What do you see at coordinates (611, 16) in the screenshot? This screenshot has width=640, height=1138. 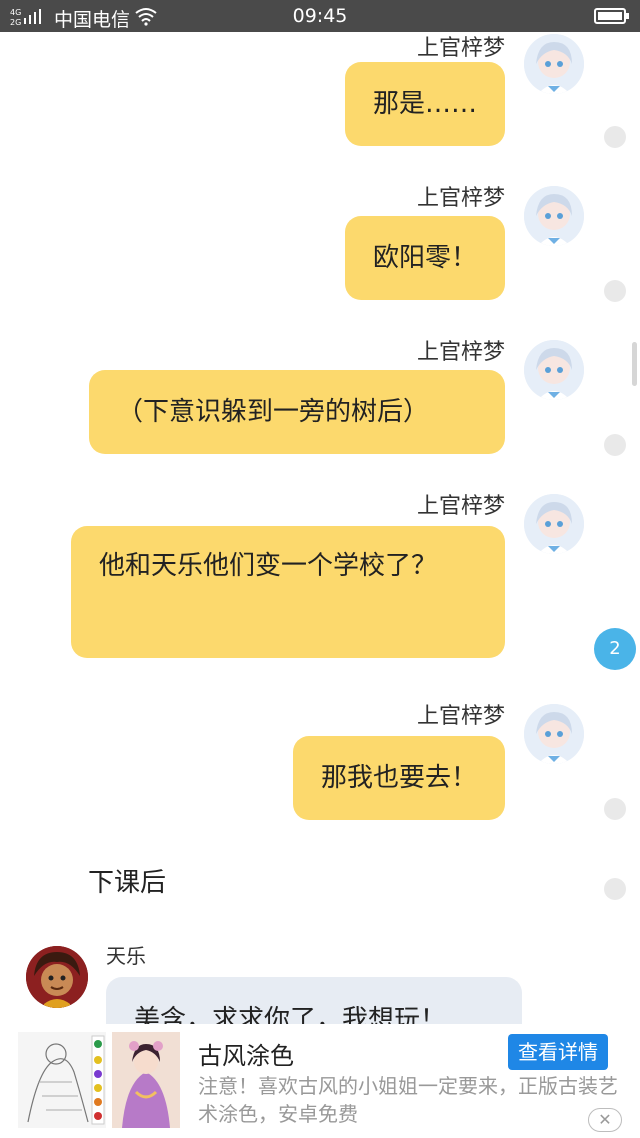 I see `battery-icon` at bounding box center [611, 16].